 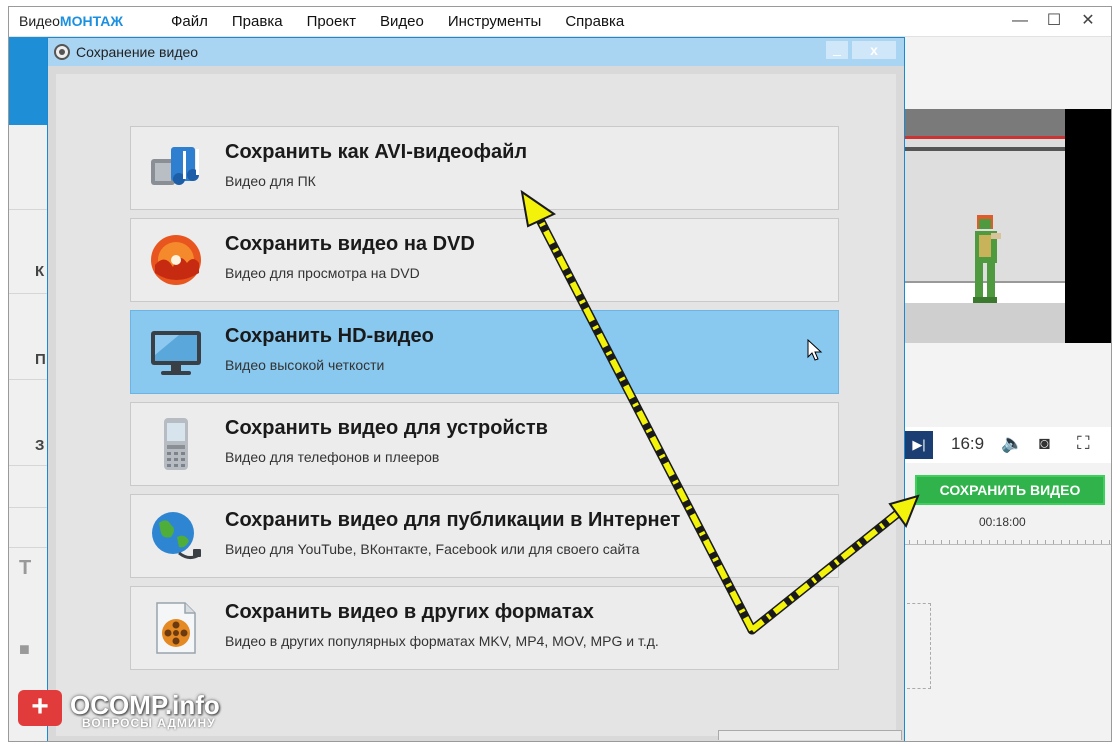 I want to click on left-panel: К П З T ■, so click(x=29, y=389).